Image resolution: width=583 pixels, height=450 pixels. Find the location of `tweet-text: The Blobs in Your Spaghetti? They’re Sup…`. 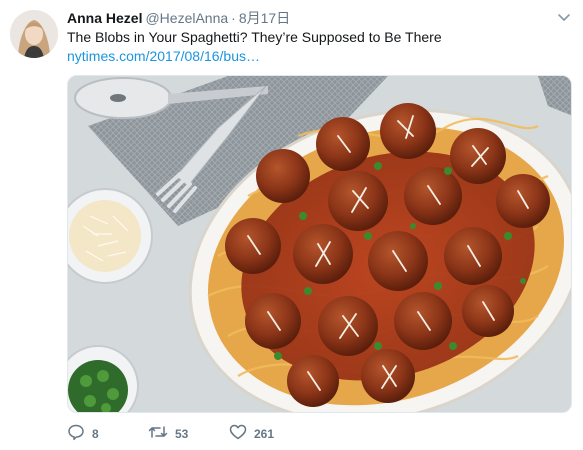

tweet-text: The Blobs in Your Spaghetti? They’re Sup… is located at coordinates (254, 37).